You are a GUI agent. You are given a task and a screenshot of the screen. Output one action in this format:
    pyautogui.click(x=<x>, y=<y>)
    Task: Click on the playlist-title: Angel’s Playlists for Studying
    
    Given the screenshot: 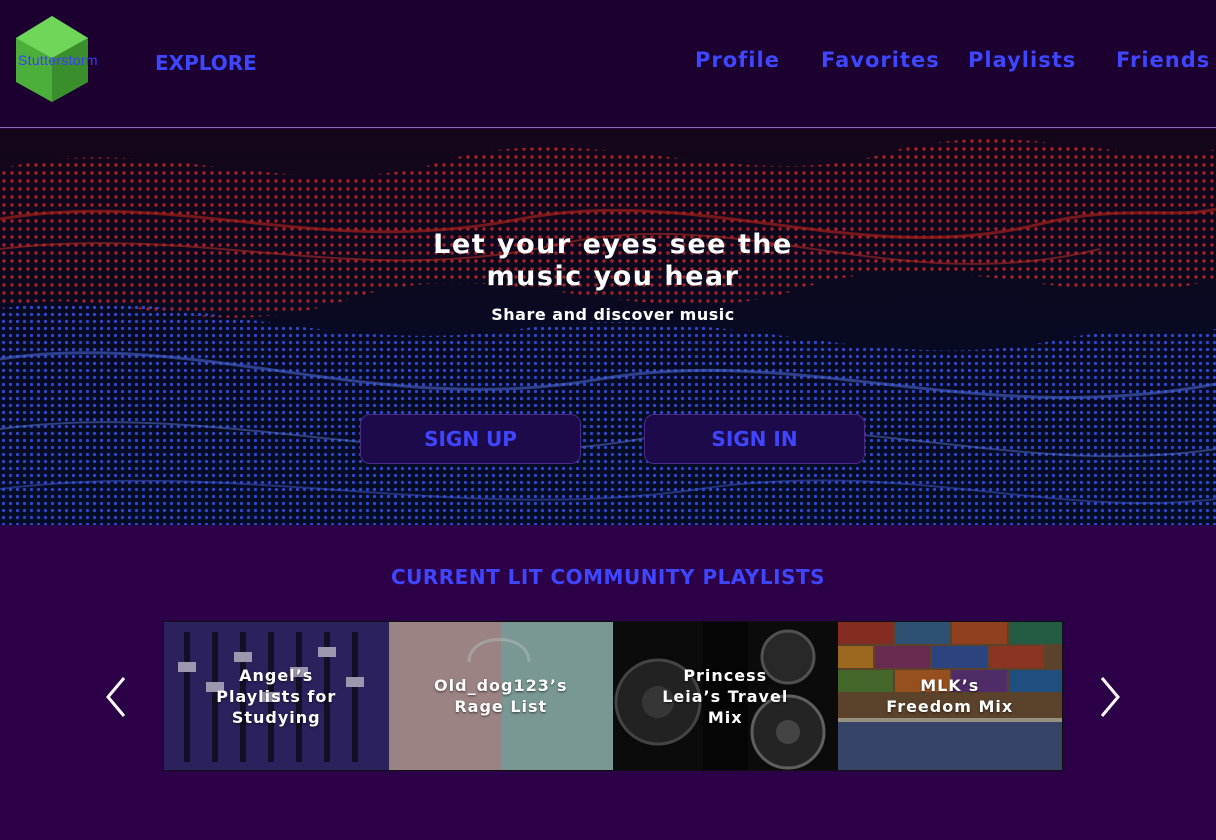 What is the action you would take?
    pyautogui.click(x=276, y=696)
    